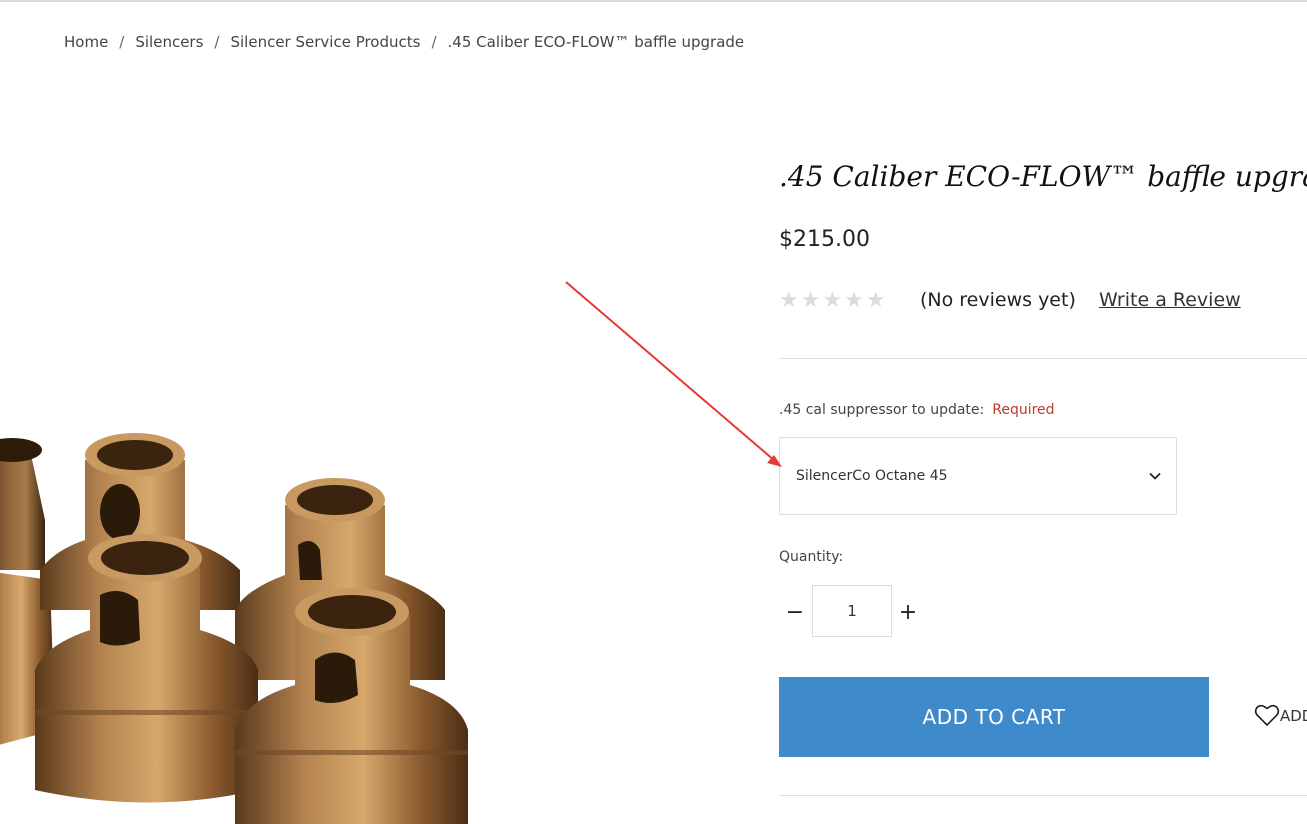 This screenshot has width=1307, height=824. I want to click on top-border, so click(653, 1).